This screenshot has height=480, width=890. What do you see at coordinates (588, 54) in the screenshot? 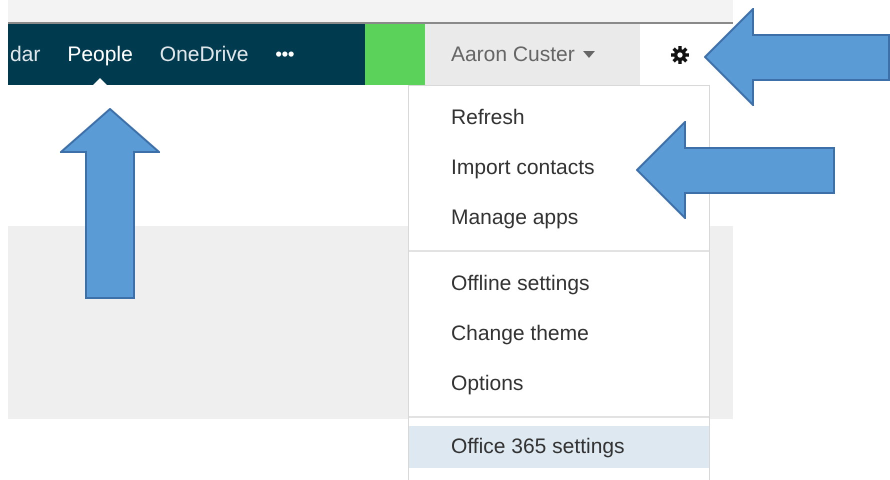
I see `caret-icon` at bounding box center [588, 54].